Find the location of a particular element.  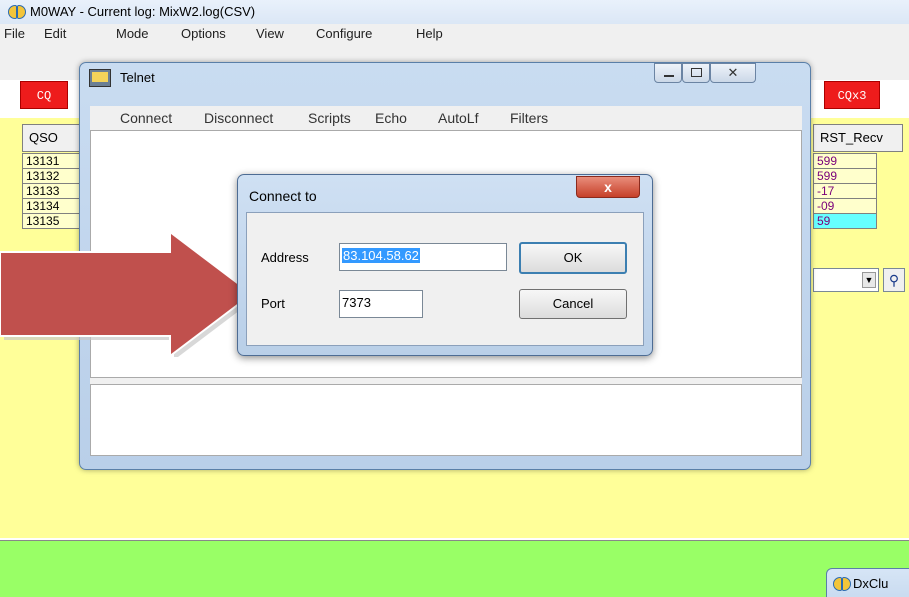

menu-mode: Mode is located at coordinates (132, 33).